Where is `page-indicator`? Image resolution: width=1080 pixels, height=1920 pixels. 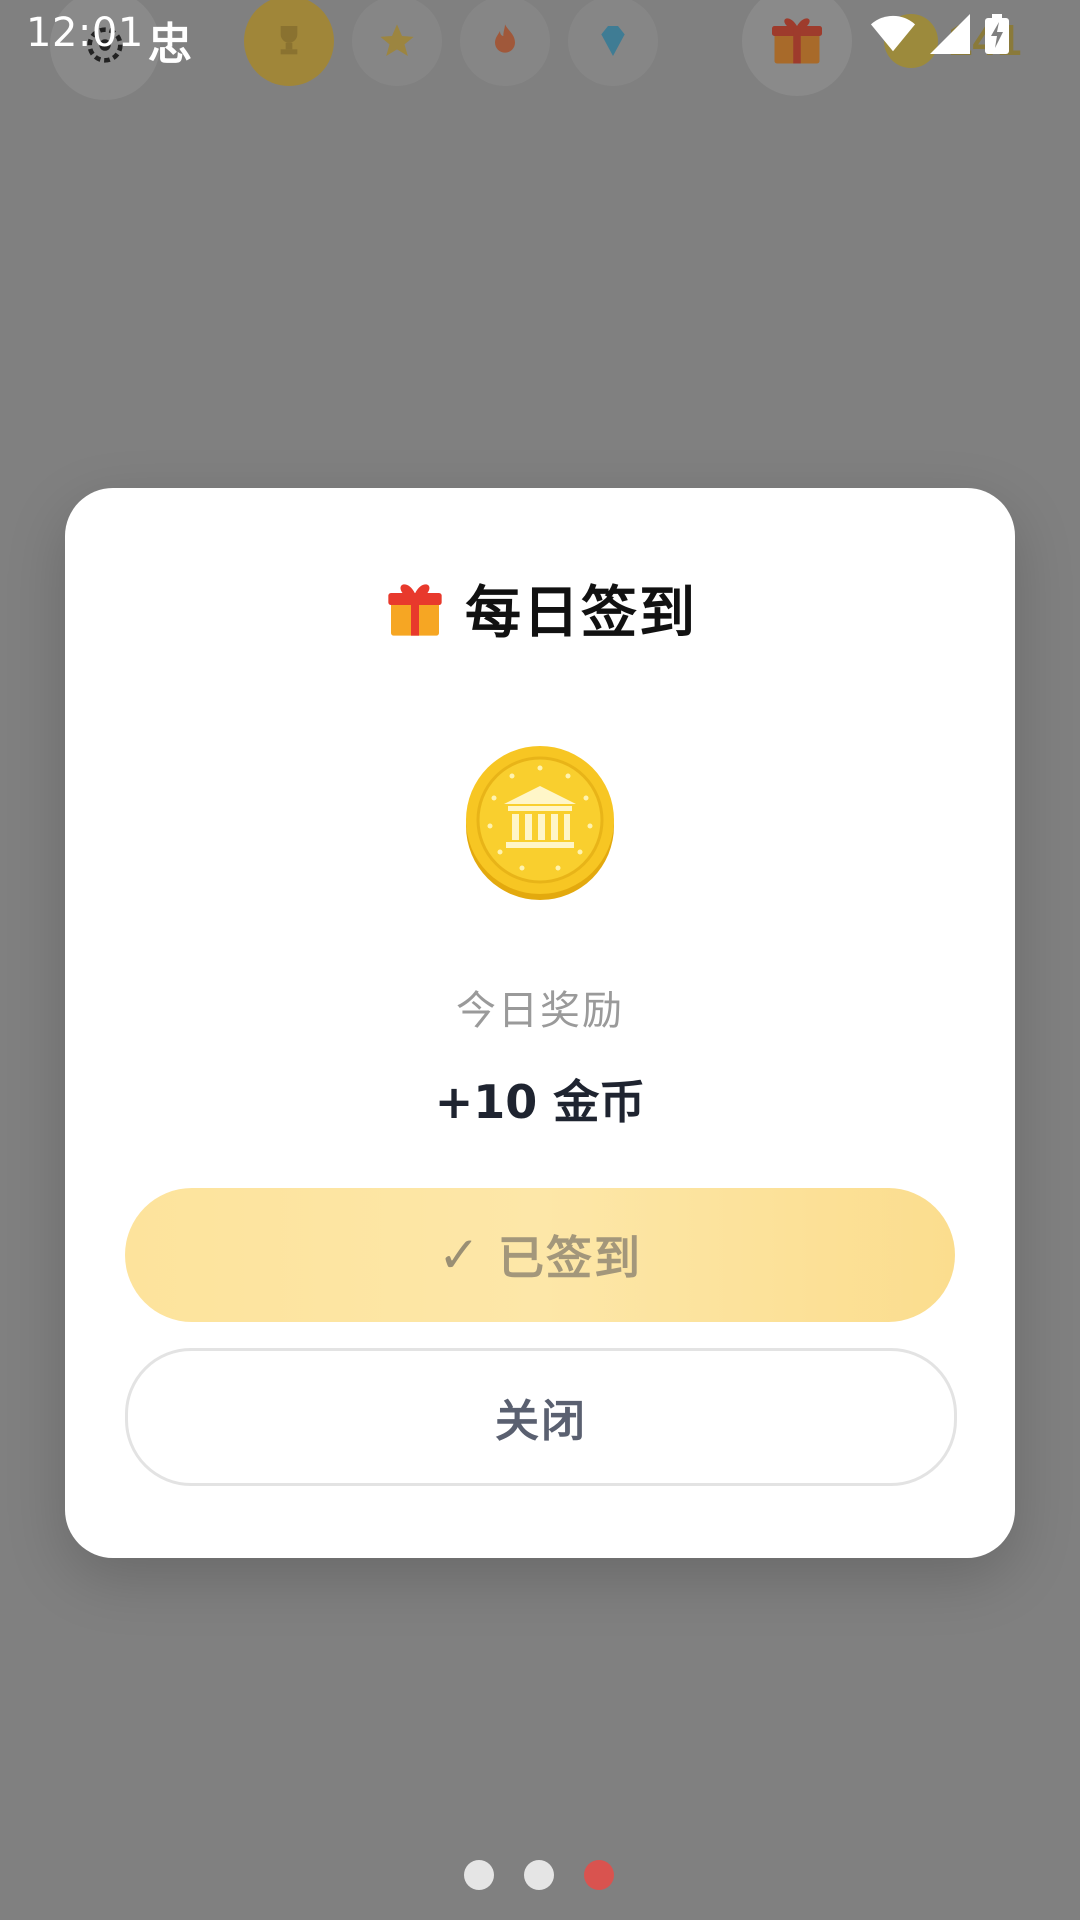 page-indicator is located at coordinates (539, 1875).